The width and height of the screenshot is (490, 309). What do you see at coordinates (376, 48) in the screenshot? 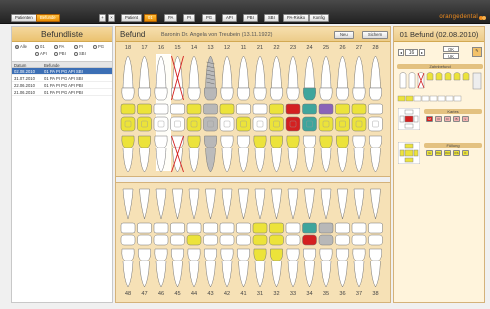
I see `tooth-number-28: 28` at bounding box center [376, 48].